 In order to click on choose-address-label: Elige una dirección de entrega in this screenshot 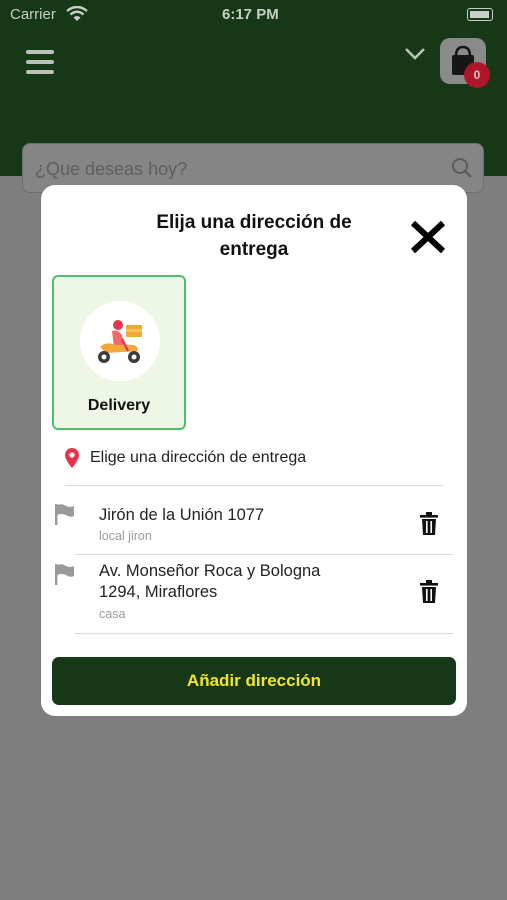, I will do `click(198, 457)`.